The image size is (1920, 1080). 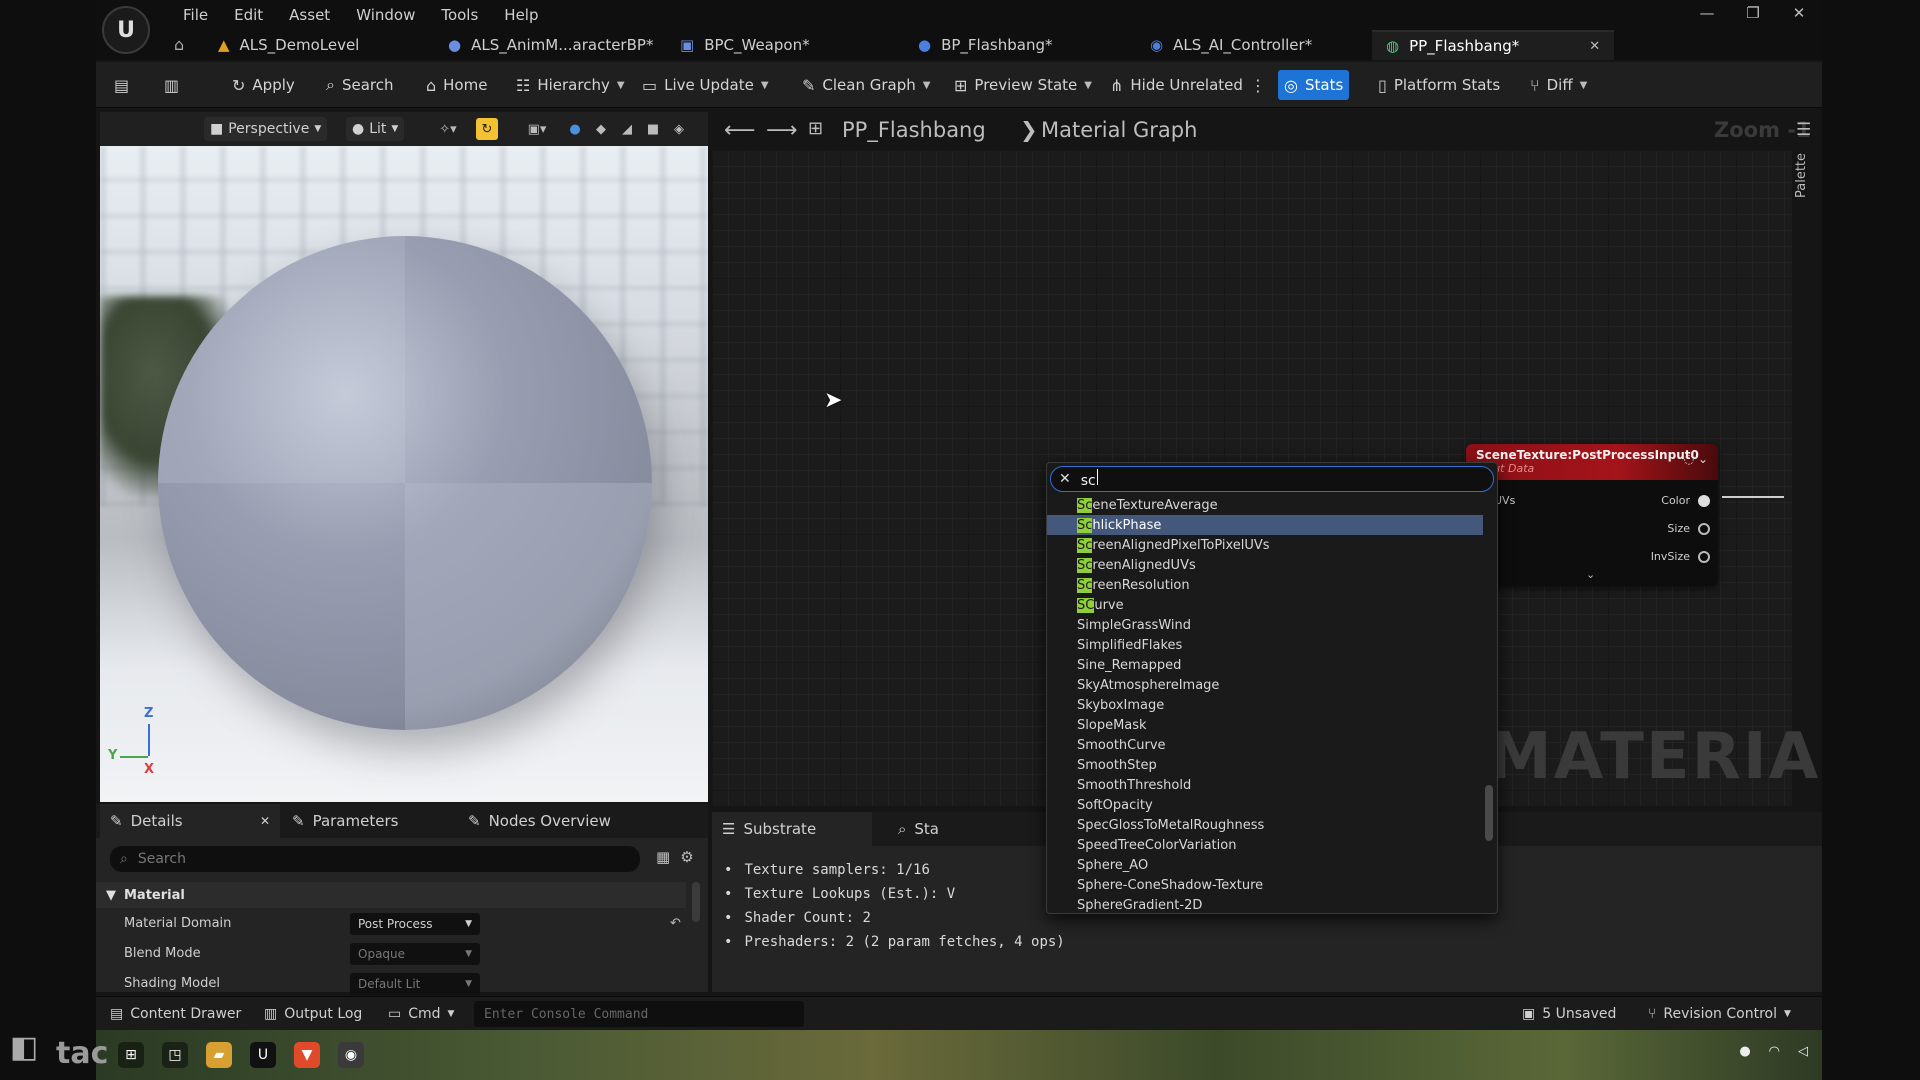 What do you see at coordinates (675, 923) in the screenshot?
I see `reset-icon: ↶` at bounding box center [675, 923].